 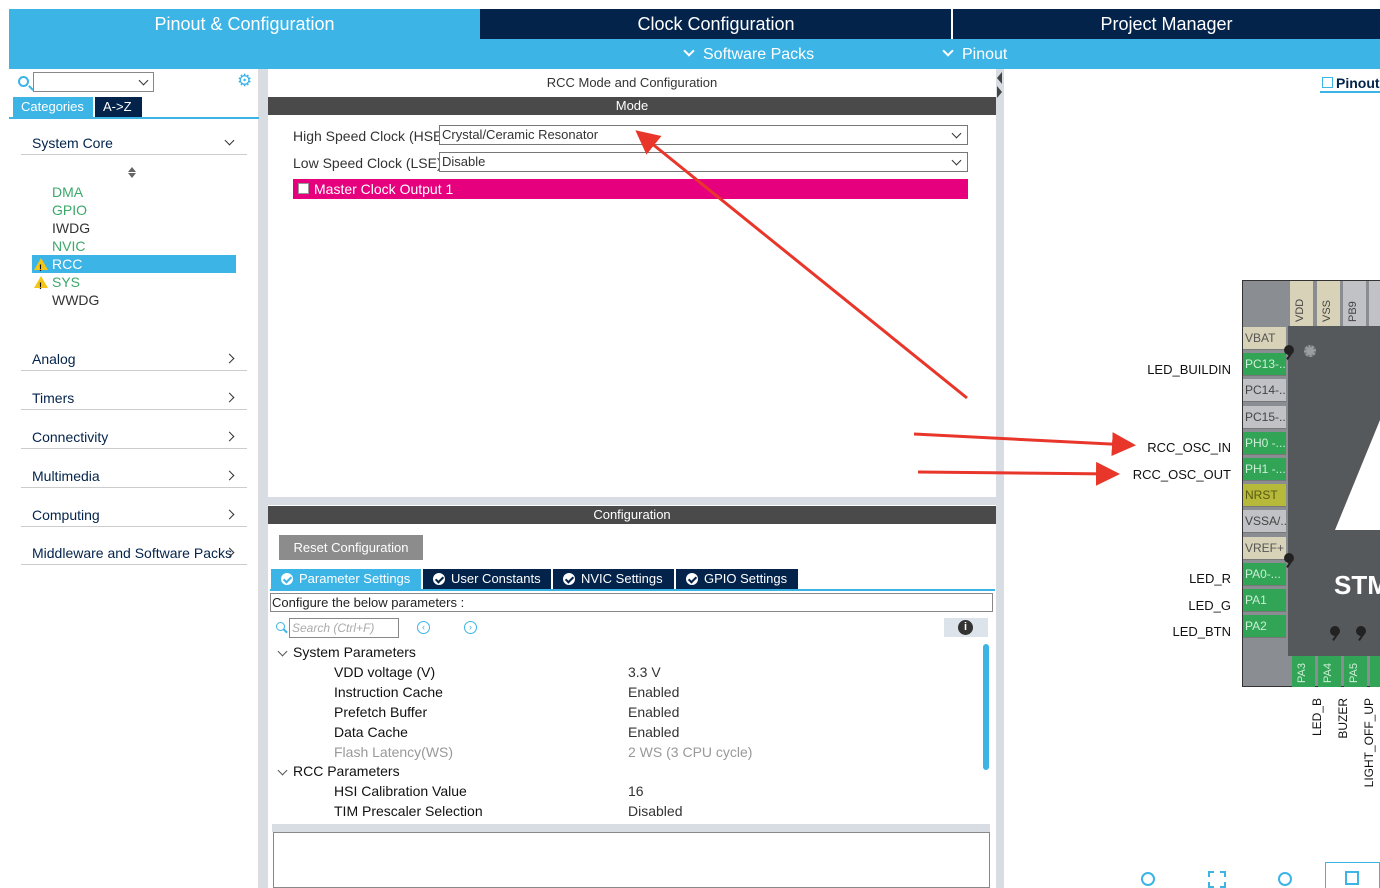 What do you see at coordinates (487, 579) in the screenshot?
I see `tab-user-constants: User Constants` at bounding box center [487, 579].